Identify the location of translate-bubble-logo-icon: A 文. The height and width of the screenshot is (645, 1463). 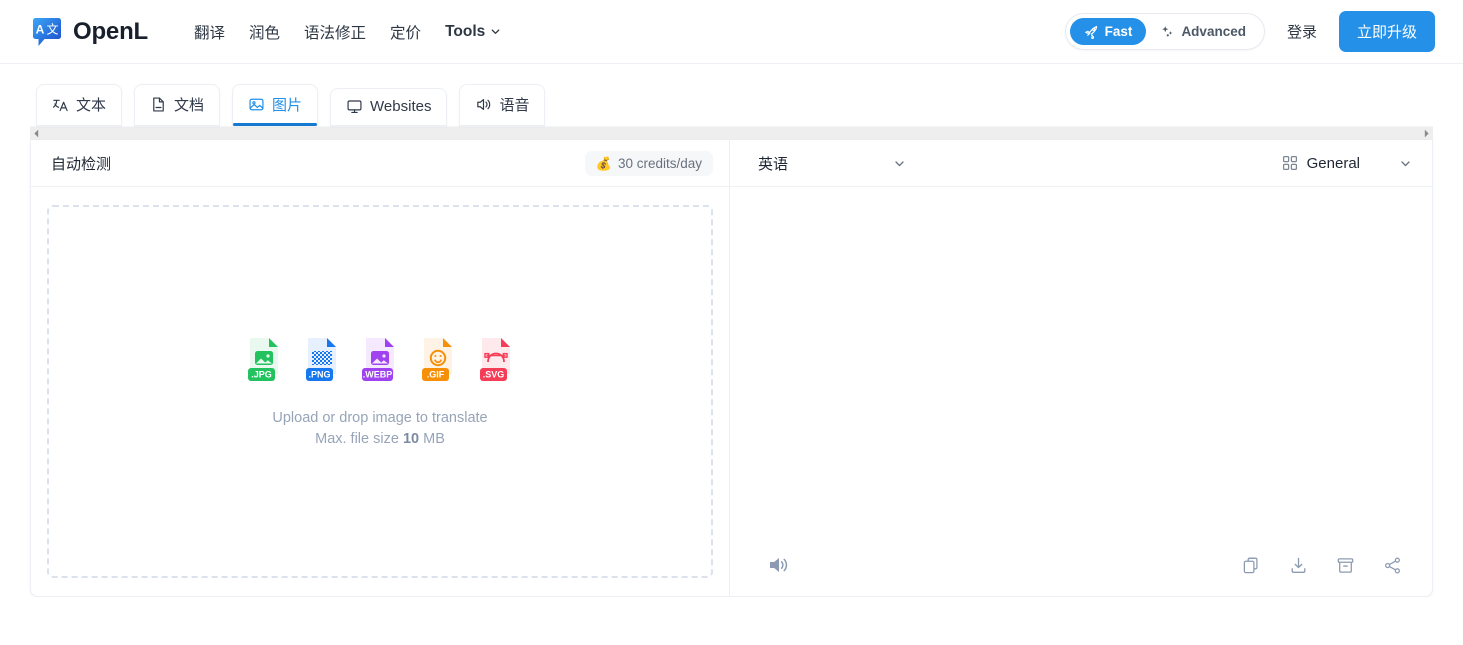
(47, 31).